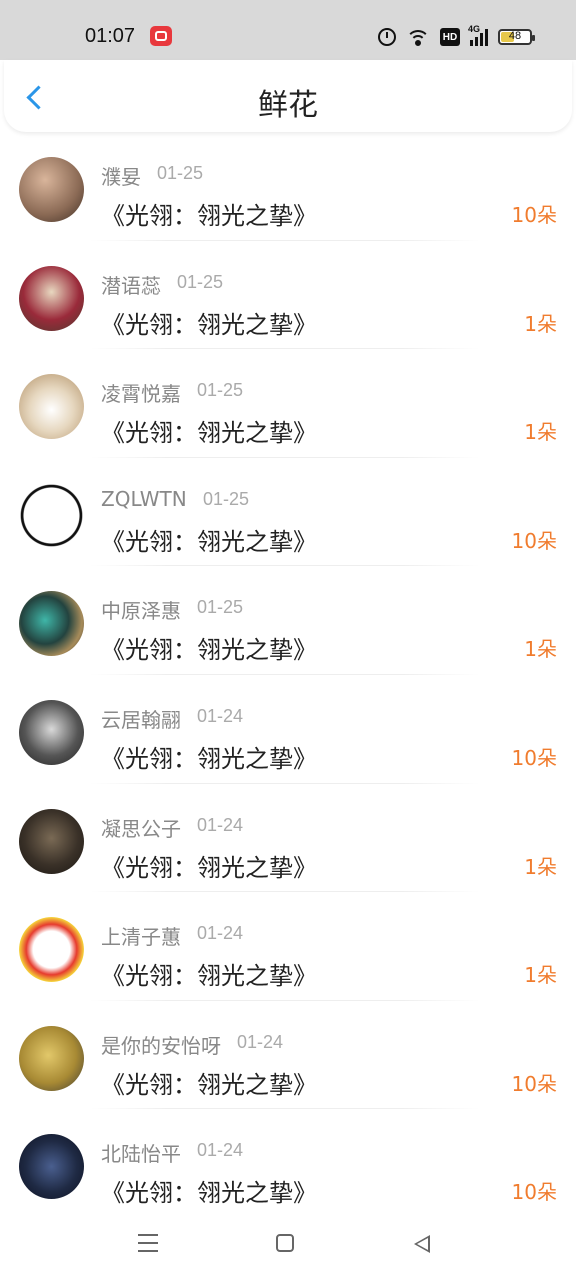  I want to click on list-item: ZQLWTN 01-25 《光翎：翎光之挚》 10朵, so click(288, 512).